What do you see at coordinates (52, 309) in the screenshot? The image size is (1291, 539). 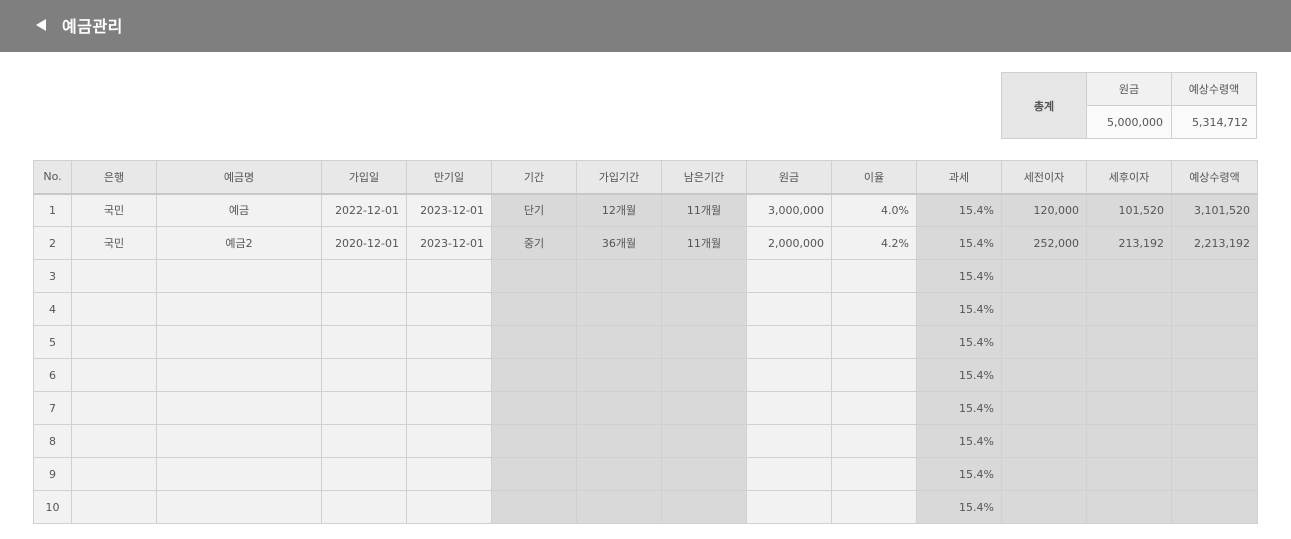 I see `cell-no: 4` at bounding box center [52, 309].